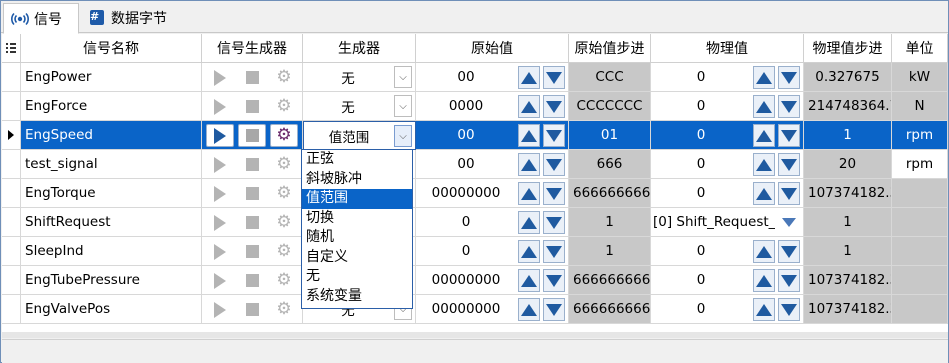 The width and height of the screenshot is (949, 363). I want to click on chevron-down-icon, so click(789, 222).